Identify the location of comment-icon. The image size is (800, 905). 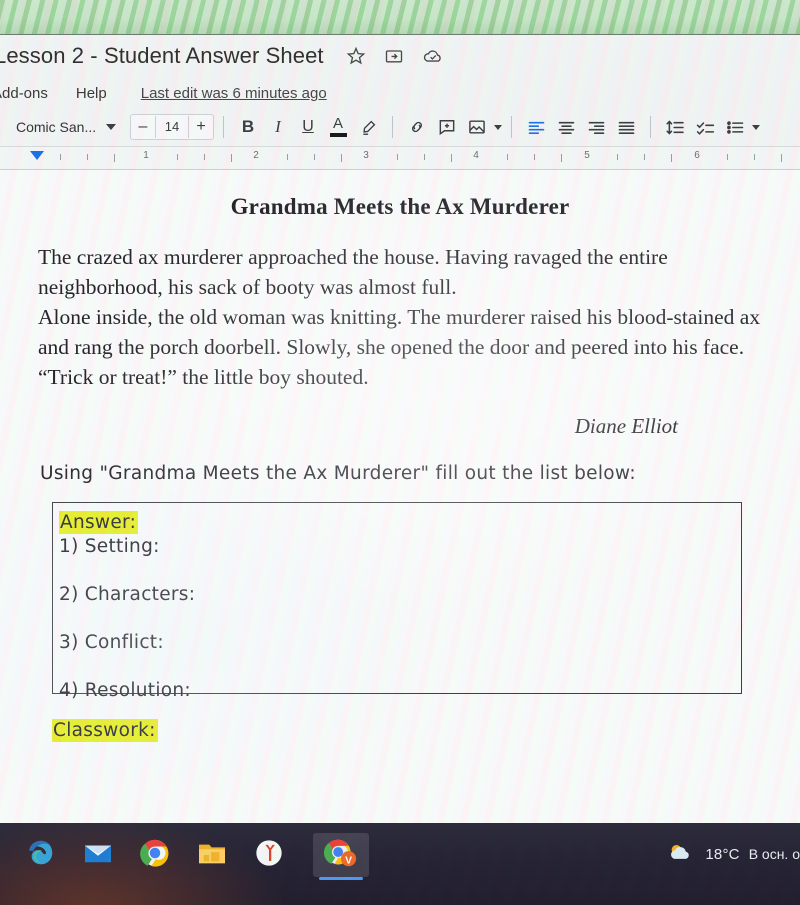
(447, 127).